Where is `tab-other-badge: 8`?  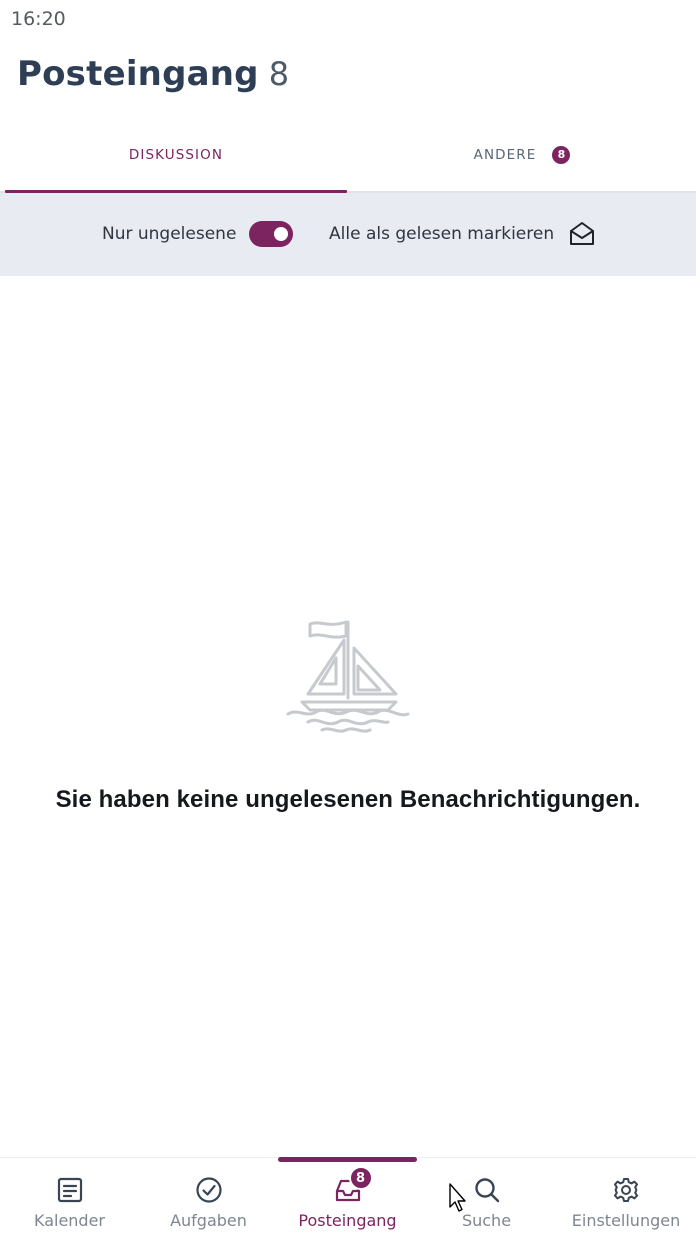
tab-other-badge: 8 is located at coordinates (561, 154).